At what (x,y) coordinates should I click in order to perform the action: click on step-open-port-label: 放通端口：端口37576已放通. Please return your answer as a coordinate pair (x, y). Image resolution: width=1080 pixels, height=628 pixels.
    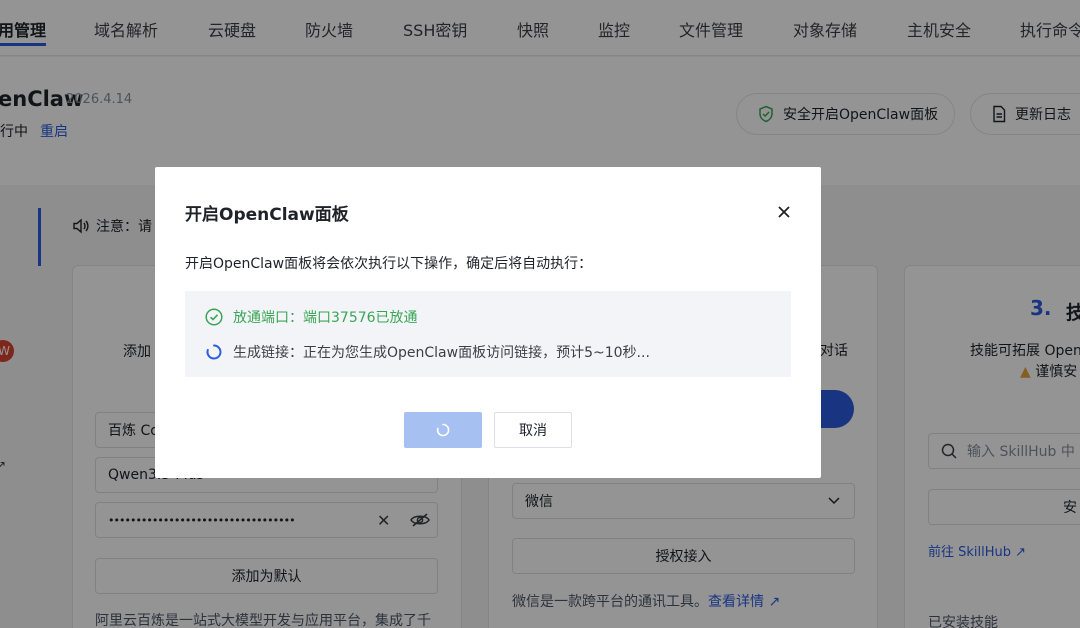
    Looking at the image, I should click on (325, 318).